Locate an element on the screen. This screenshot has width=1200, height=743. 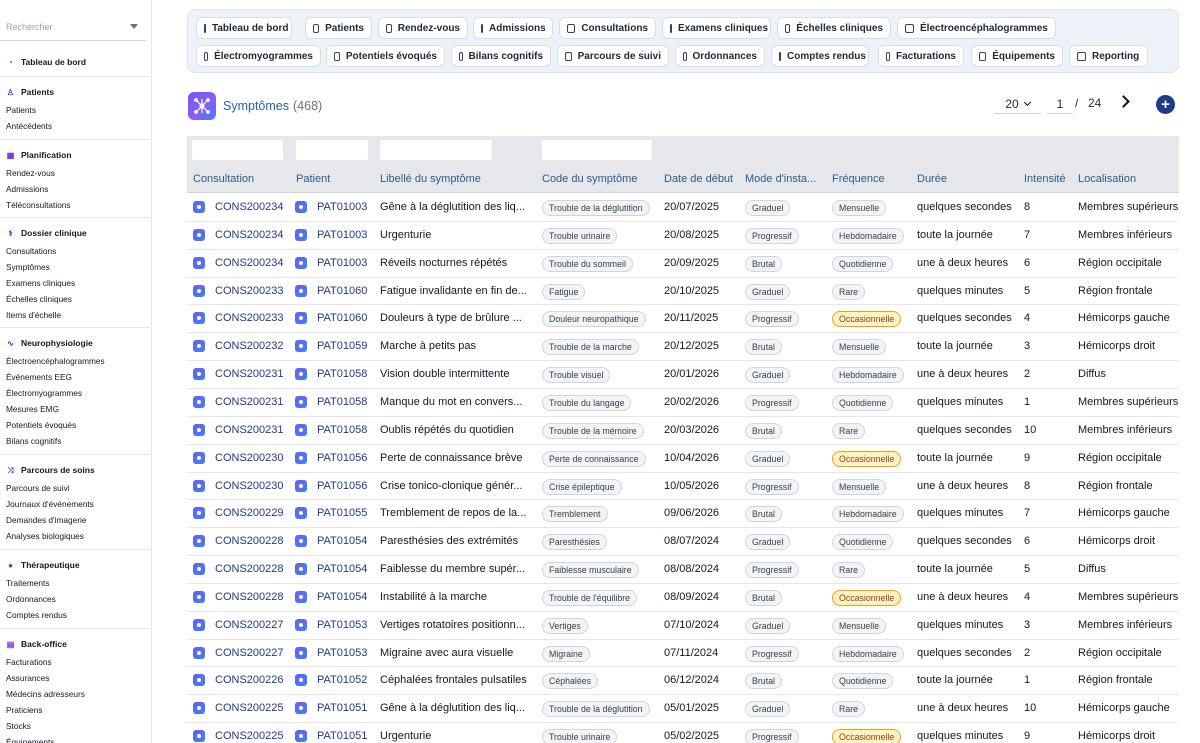
sidebar-item: Échelles cliniques is located at coordinates (75, 299).